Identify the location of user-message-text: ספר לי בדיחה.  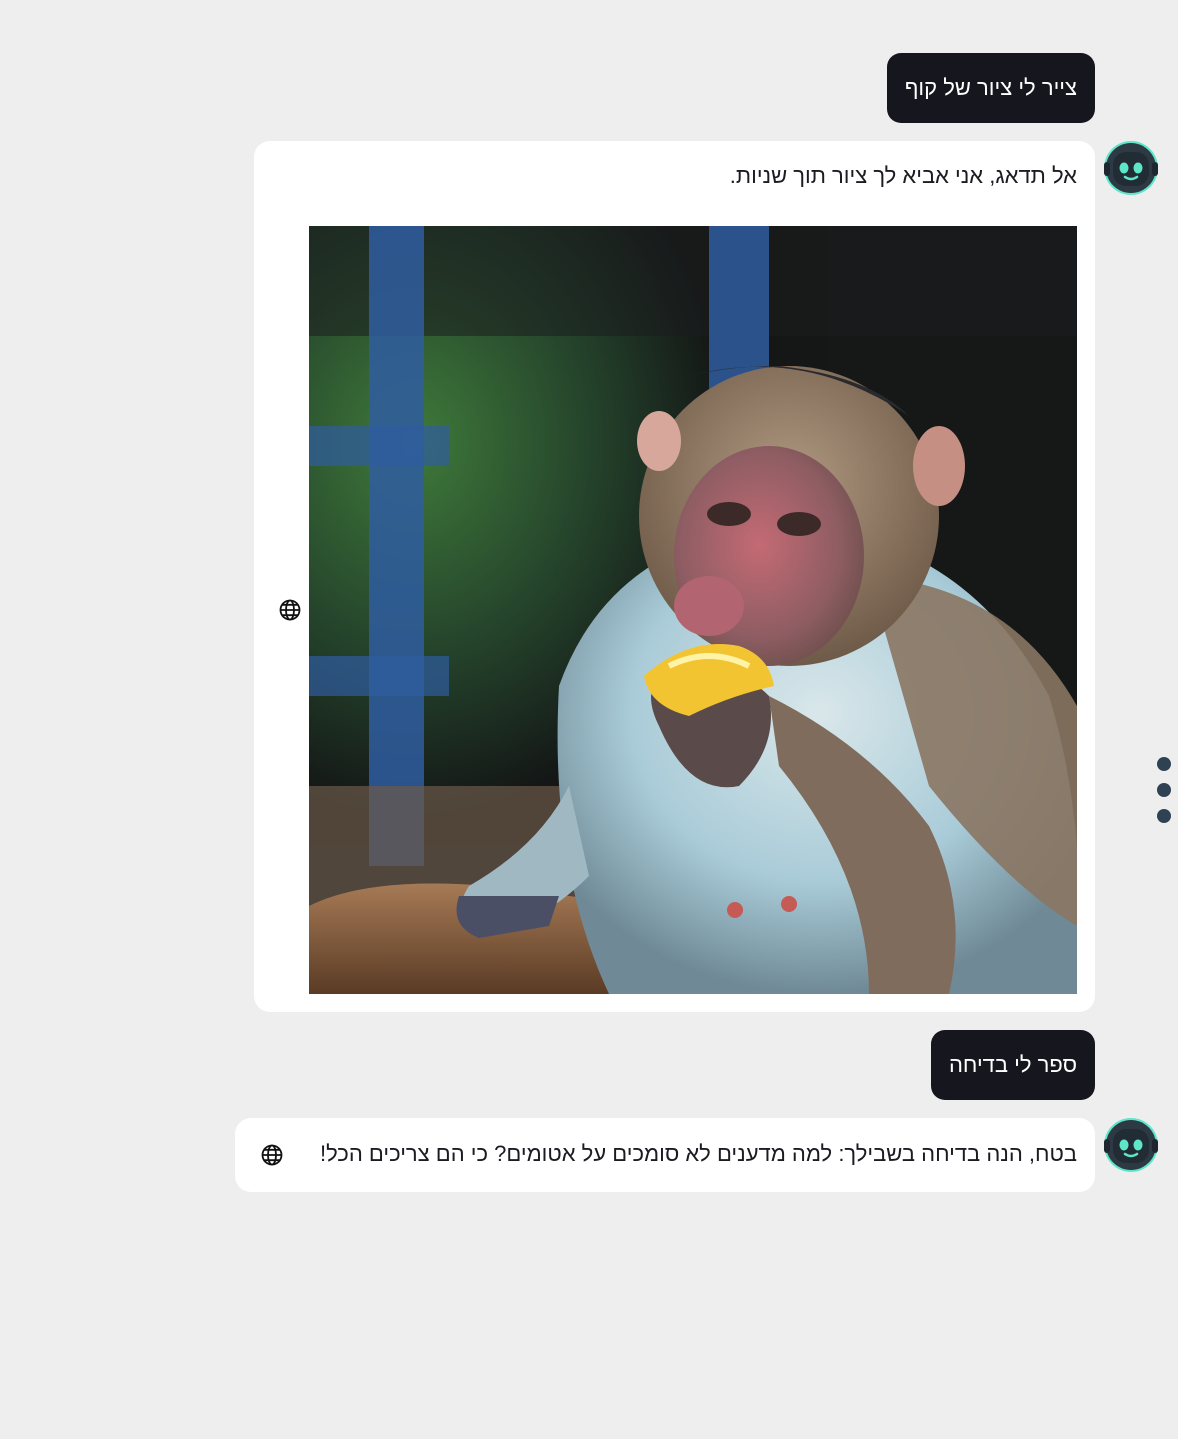
(1012, 1064).